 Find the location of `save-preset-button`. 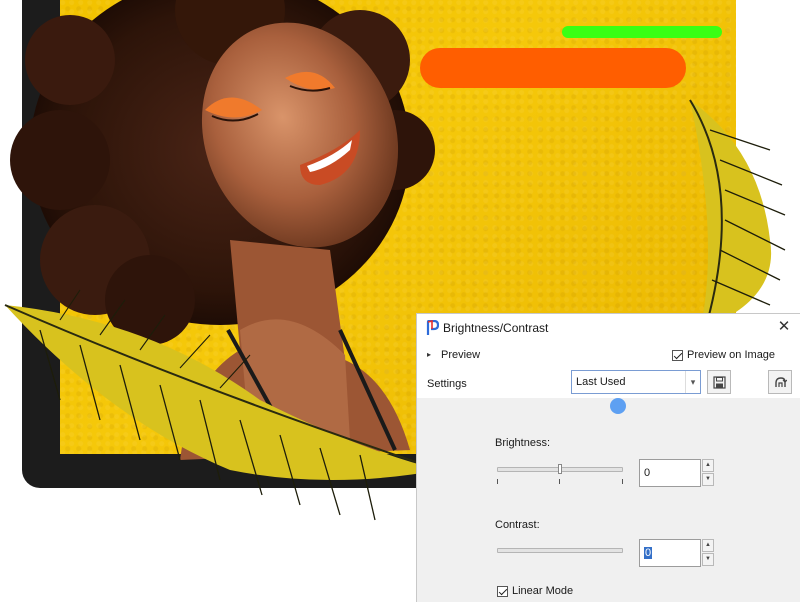

save-preset-button is located at coordinates (719, 382).